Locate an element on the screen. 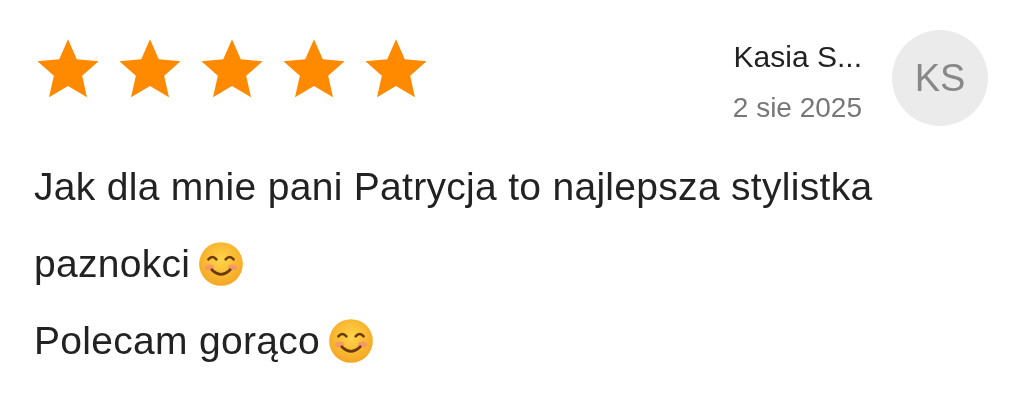 The image size is (1024, 412). avatar: KS is located at coordinates (940, 78).